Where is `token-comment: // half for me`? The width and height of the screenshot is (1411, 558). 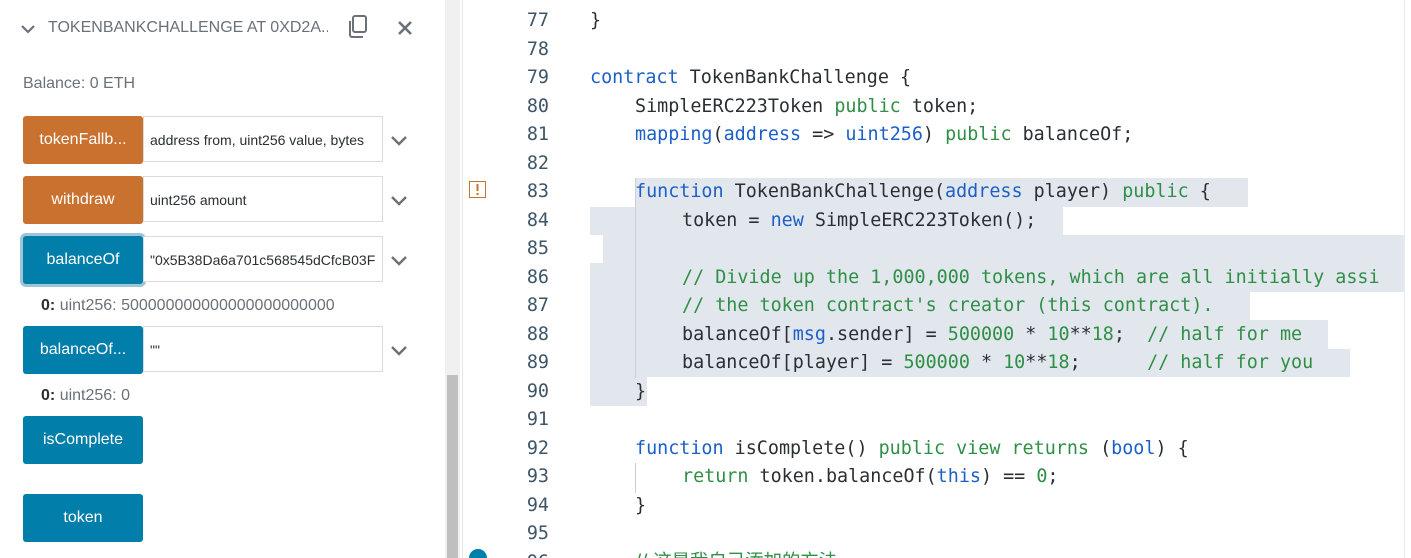
token-comment: // half for me is located at coordinates (1225, 334).